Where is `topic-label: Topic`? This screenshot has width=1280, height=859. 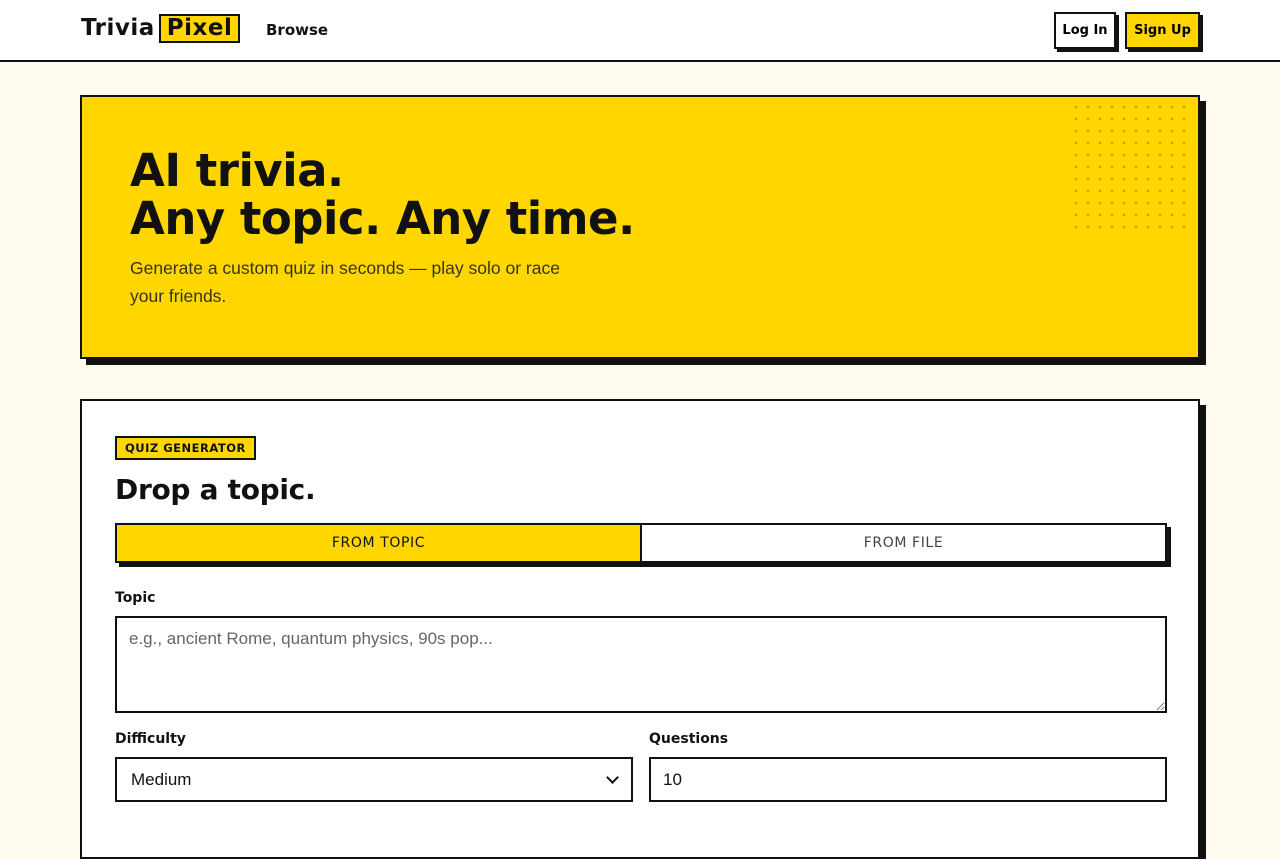
topic-label: Topic is located at coordinates (135, 598).